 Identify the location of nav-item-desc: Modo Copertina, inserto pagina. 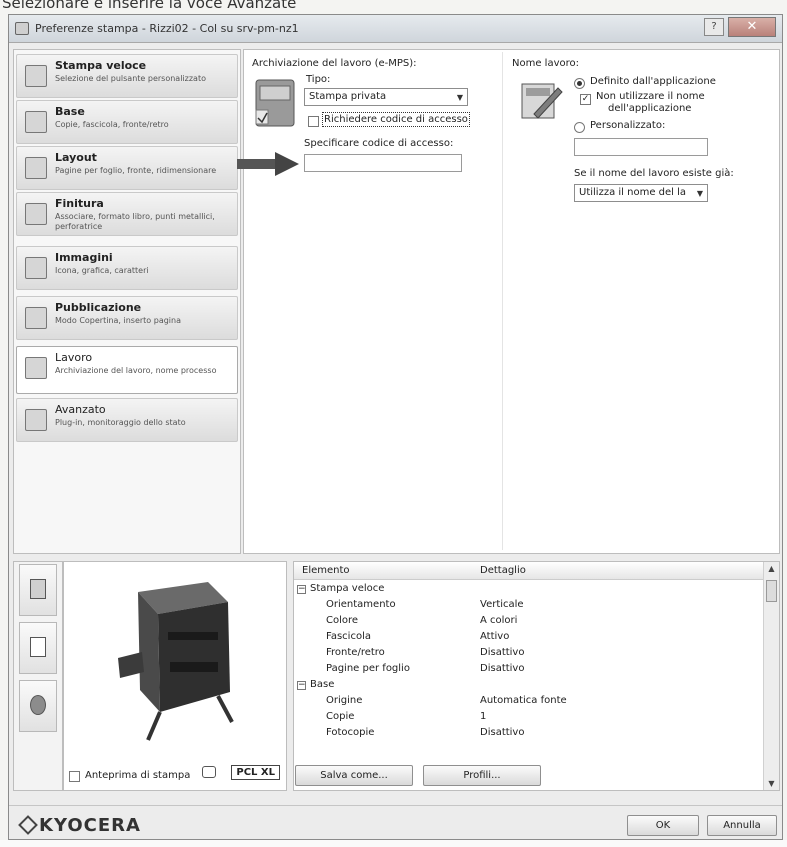
(118, 320).